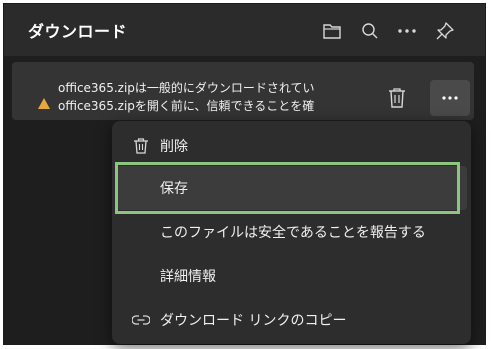 This screenshot has height=349, width=491. What do you see at coordinates (291, 188) in the screenshot?
I see `menu-item-save: 保存` at bounding box center [291, 188].